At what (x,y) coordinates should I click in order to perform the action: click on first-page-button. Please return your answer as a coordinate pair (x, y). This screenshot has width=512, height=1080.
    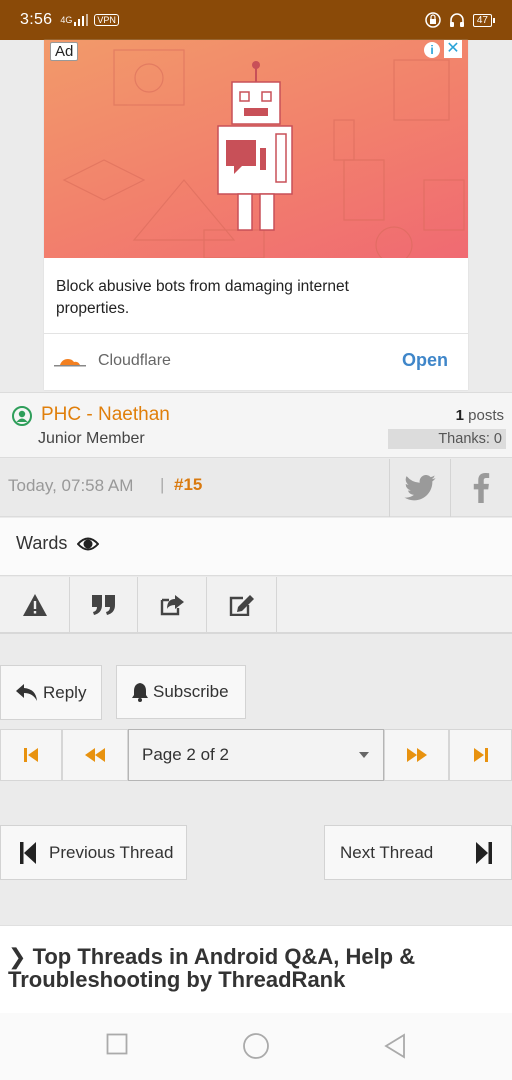
    Looking at the image, I should click on (31, 755).